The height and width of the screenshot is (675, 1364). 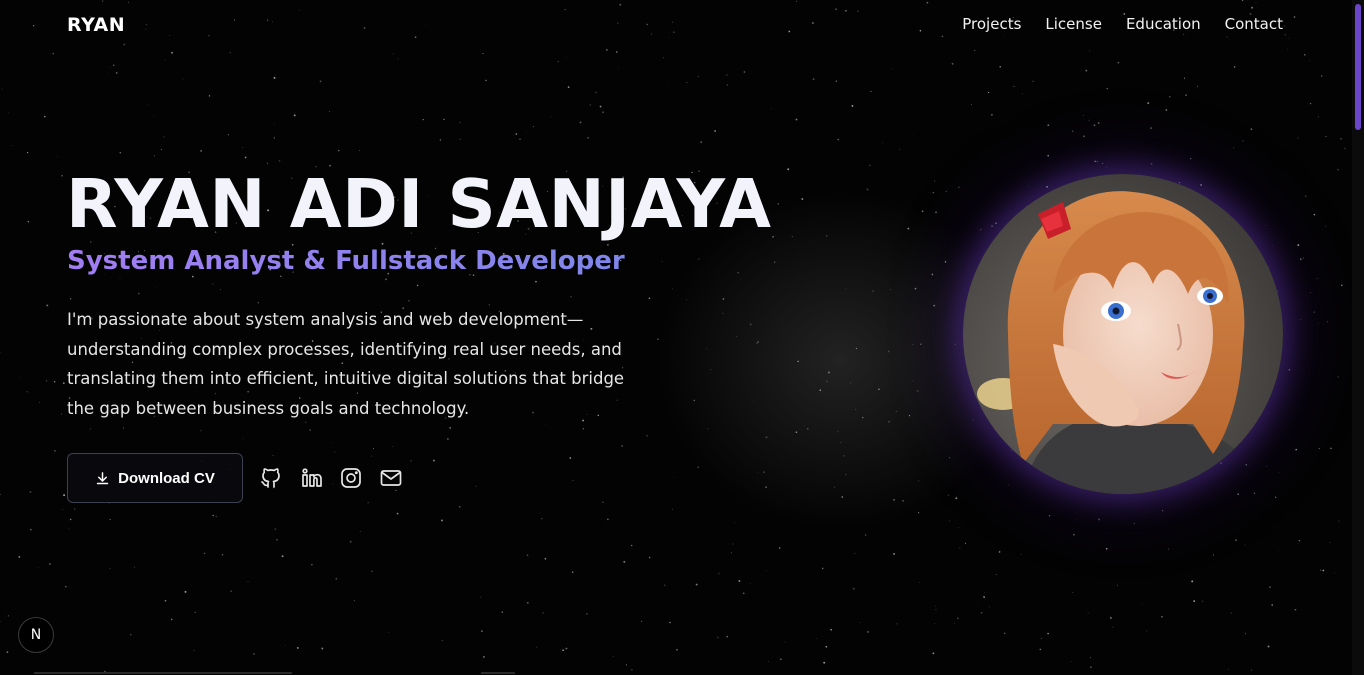 I want to click on hero-subtitle: System Analyst & Fullstack Developer, so click(x=346, y=261).